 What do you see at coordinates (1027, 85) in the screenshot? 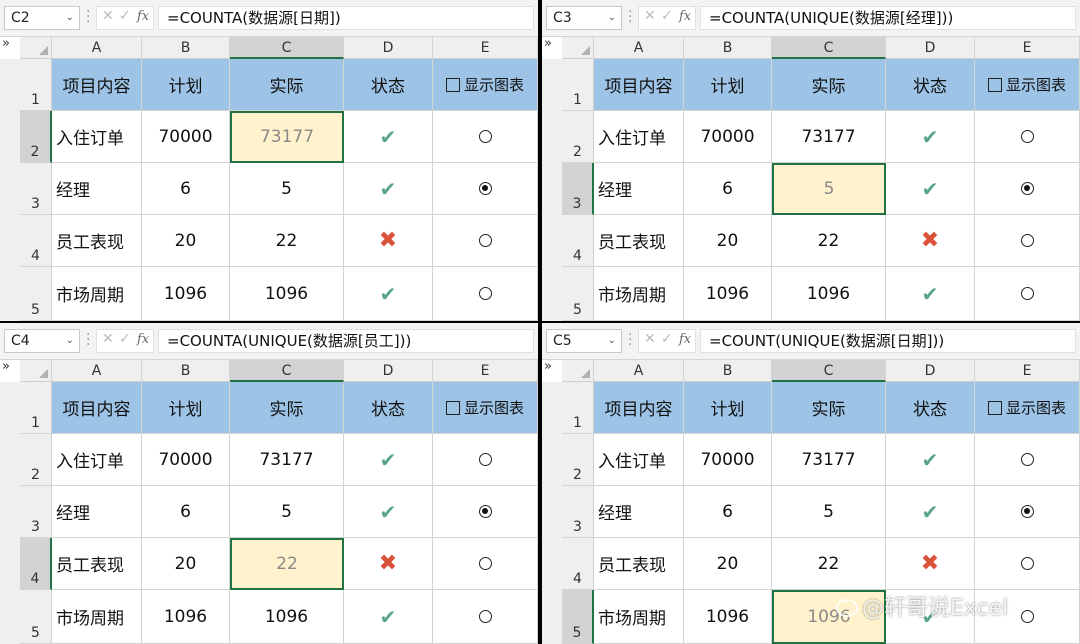
I see `header-cell-e: 显示图表` at bounding box center [1027, 85].